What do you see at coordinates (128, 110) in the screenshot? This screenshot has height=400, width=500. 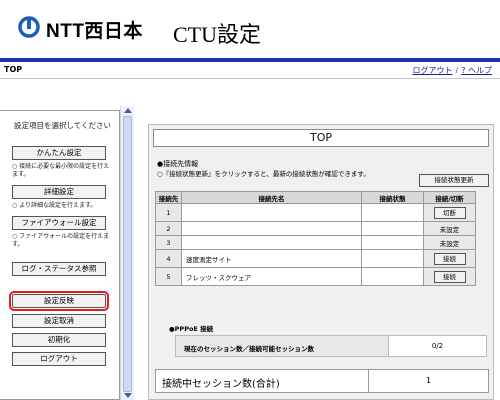 I see `scroll-up-arrow-icon` at bounding box center [128, 110].